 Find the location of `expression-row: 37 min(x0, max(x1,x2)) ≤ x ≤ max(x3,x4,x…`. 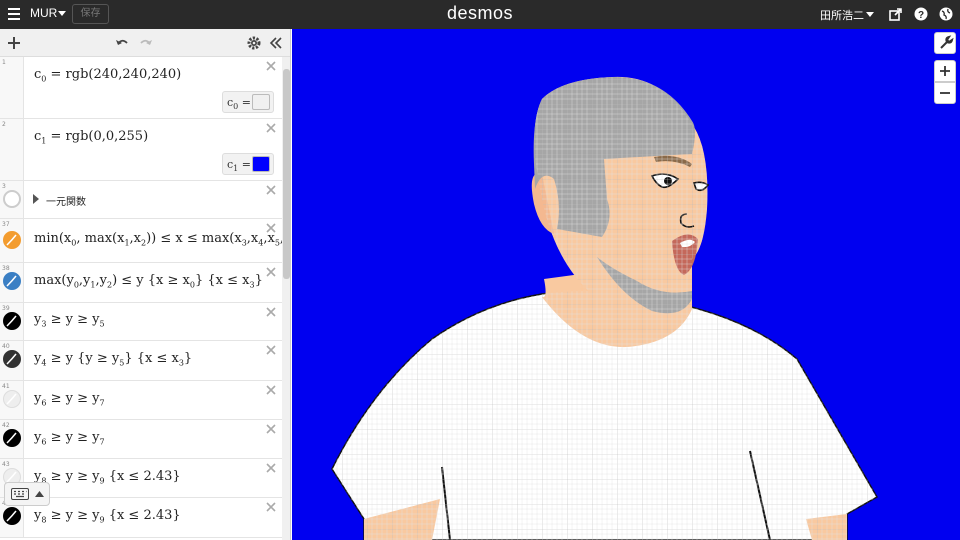

expression-row: 37 min(x0, max(x1,x2)) ≤ x ≤ max(x3,x4,x… is located at coordinates (145, 241).